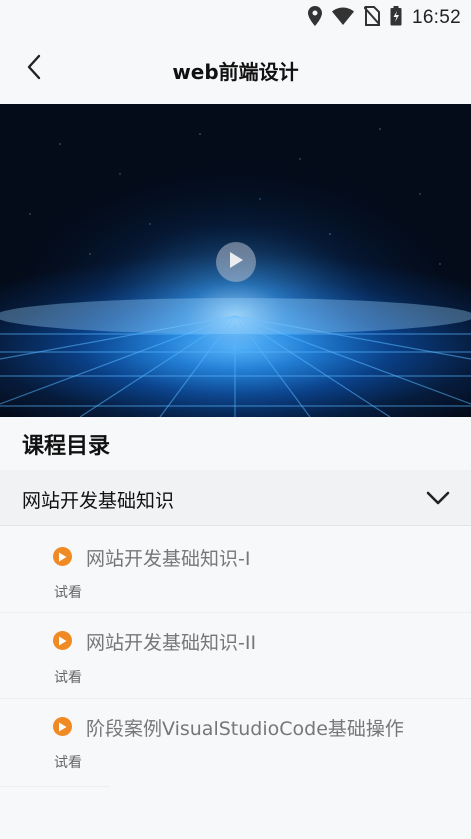 This screenshot has height=839, width=471. I want to click on lesson-item: 阶段案例VisualStudioCode基础操作 试看, so click(235, 743).